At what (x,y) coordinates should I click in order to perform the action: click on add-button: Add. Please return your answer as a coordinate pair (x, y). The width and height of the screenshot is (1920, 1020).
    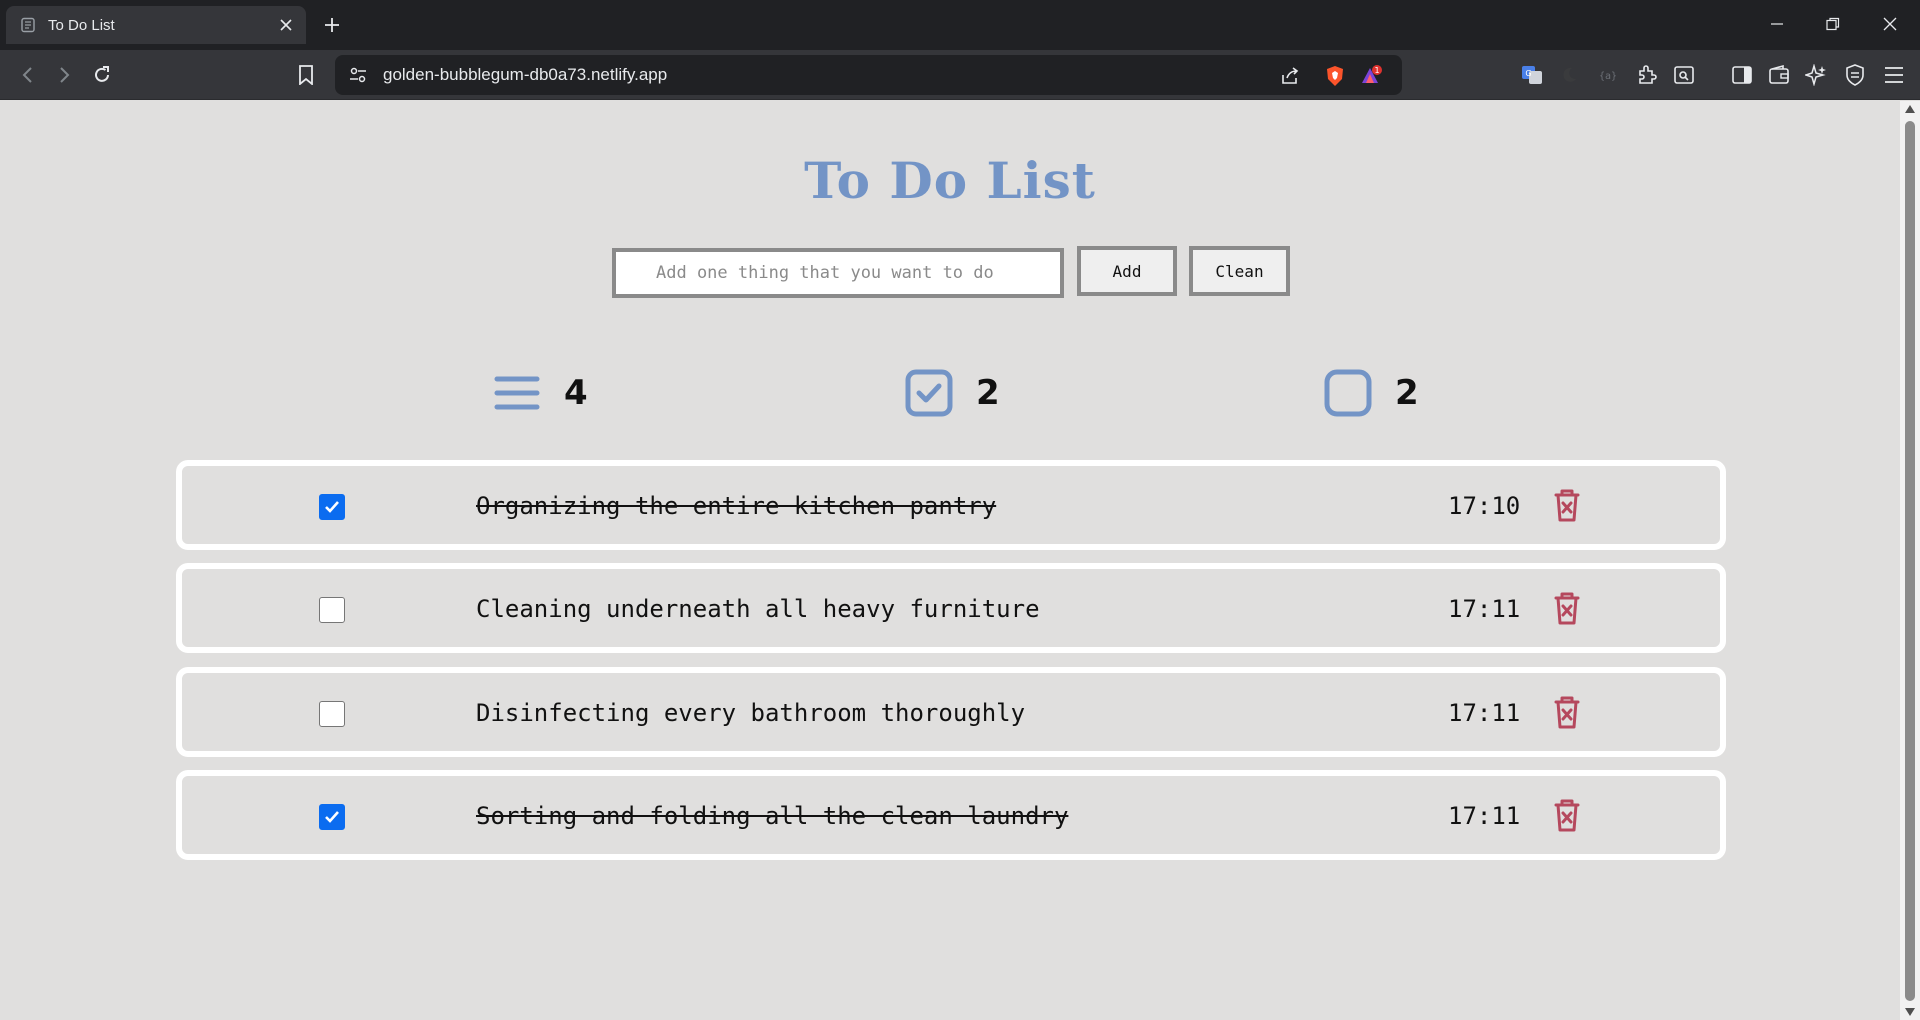
    Looking at the image, I should click on (1127, 271).